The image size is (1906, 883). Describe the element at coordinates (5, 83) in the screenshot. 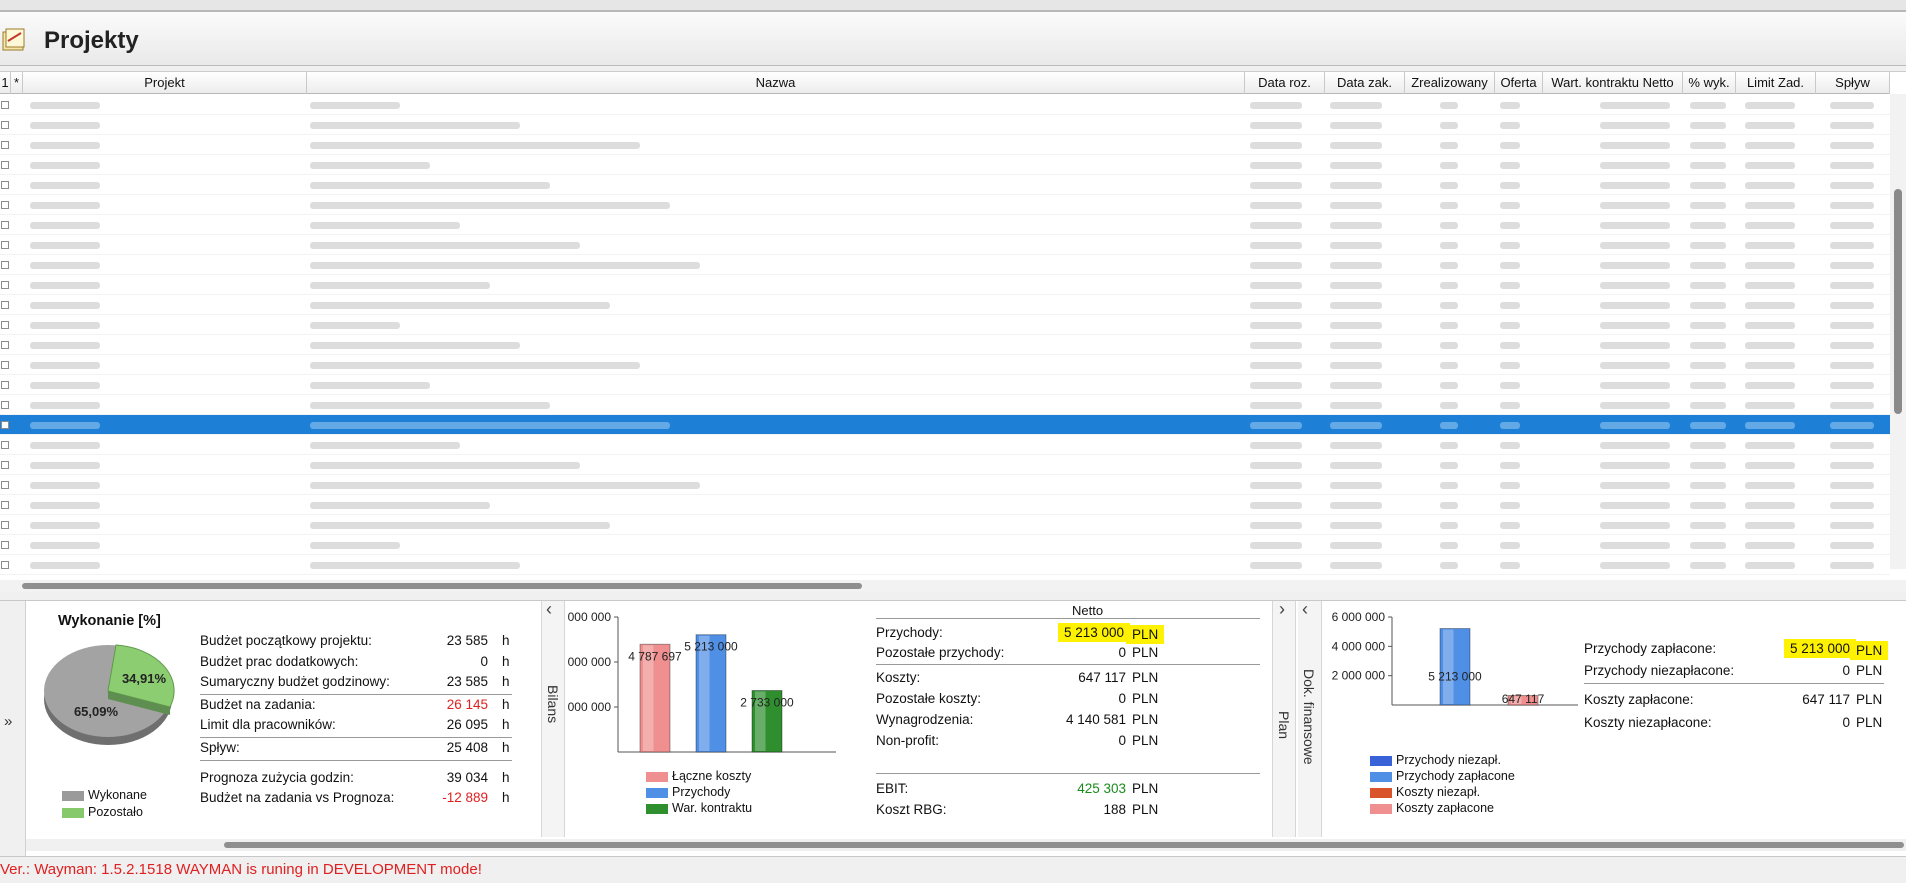

I see `column-header-index: 1` at that location.